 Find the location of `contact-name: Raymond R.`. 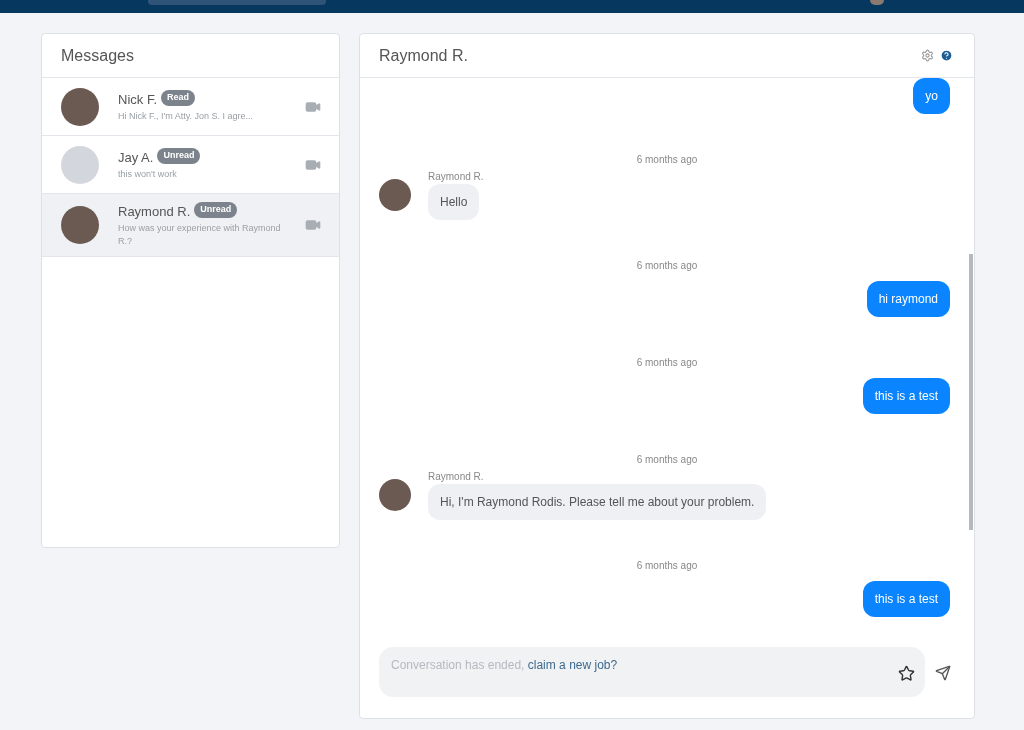

contact-name: Raymond R. is located at coordinates (154, 212).